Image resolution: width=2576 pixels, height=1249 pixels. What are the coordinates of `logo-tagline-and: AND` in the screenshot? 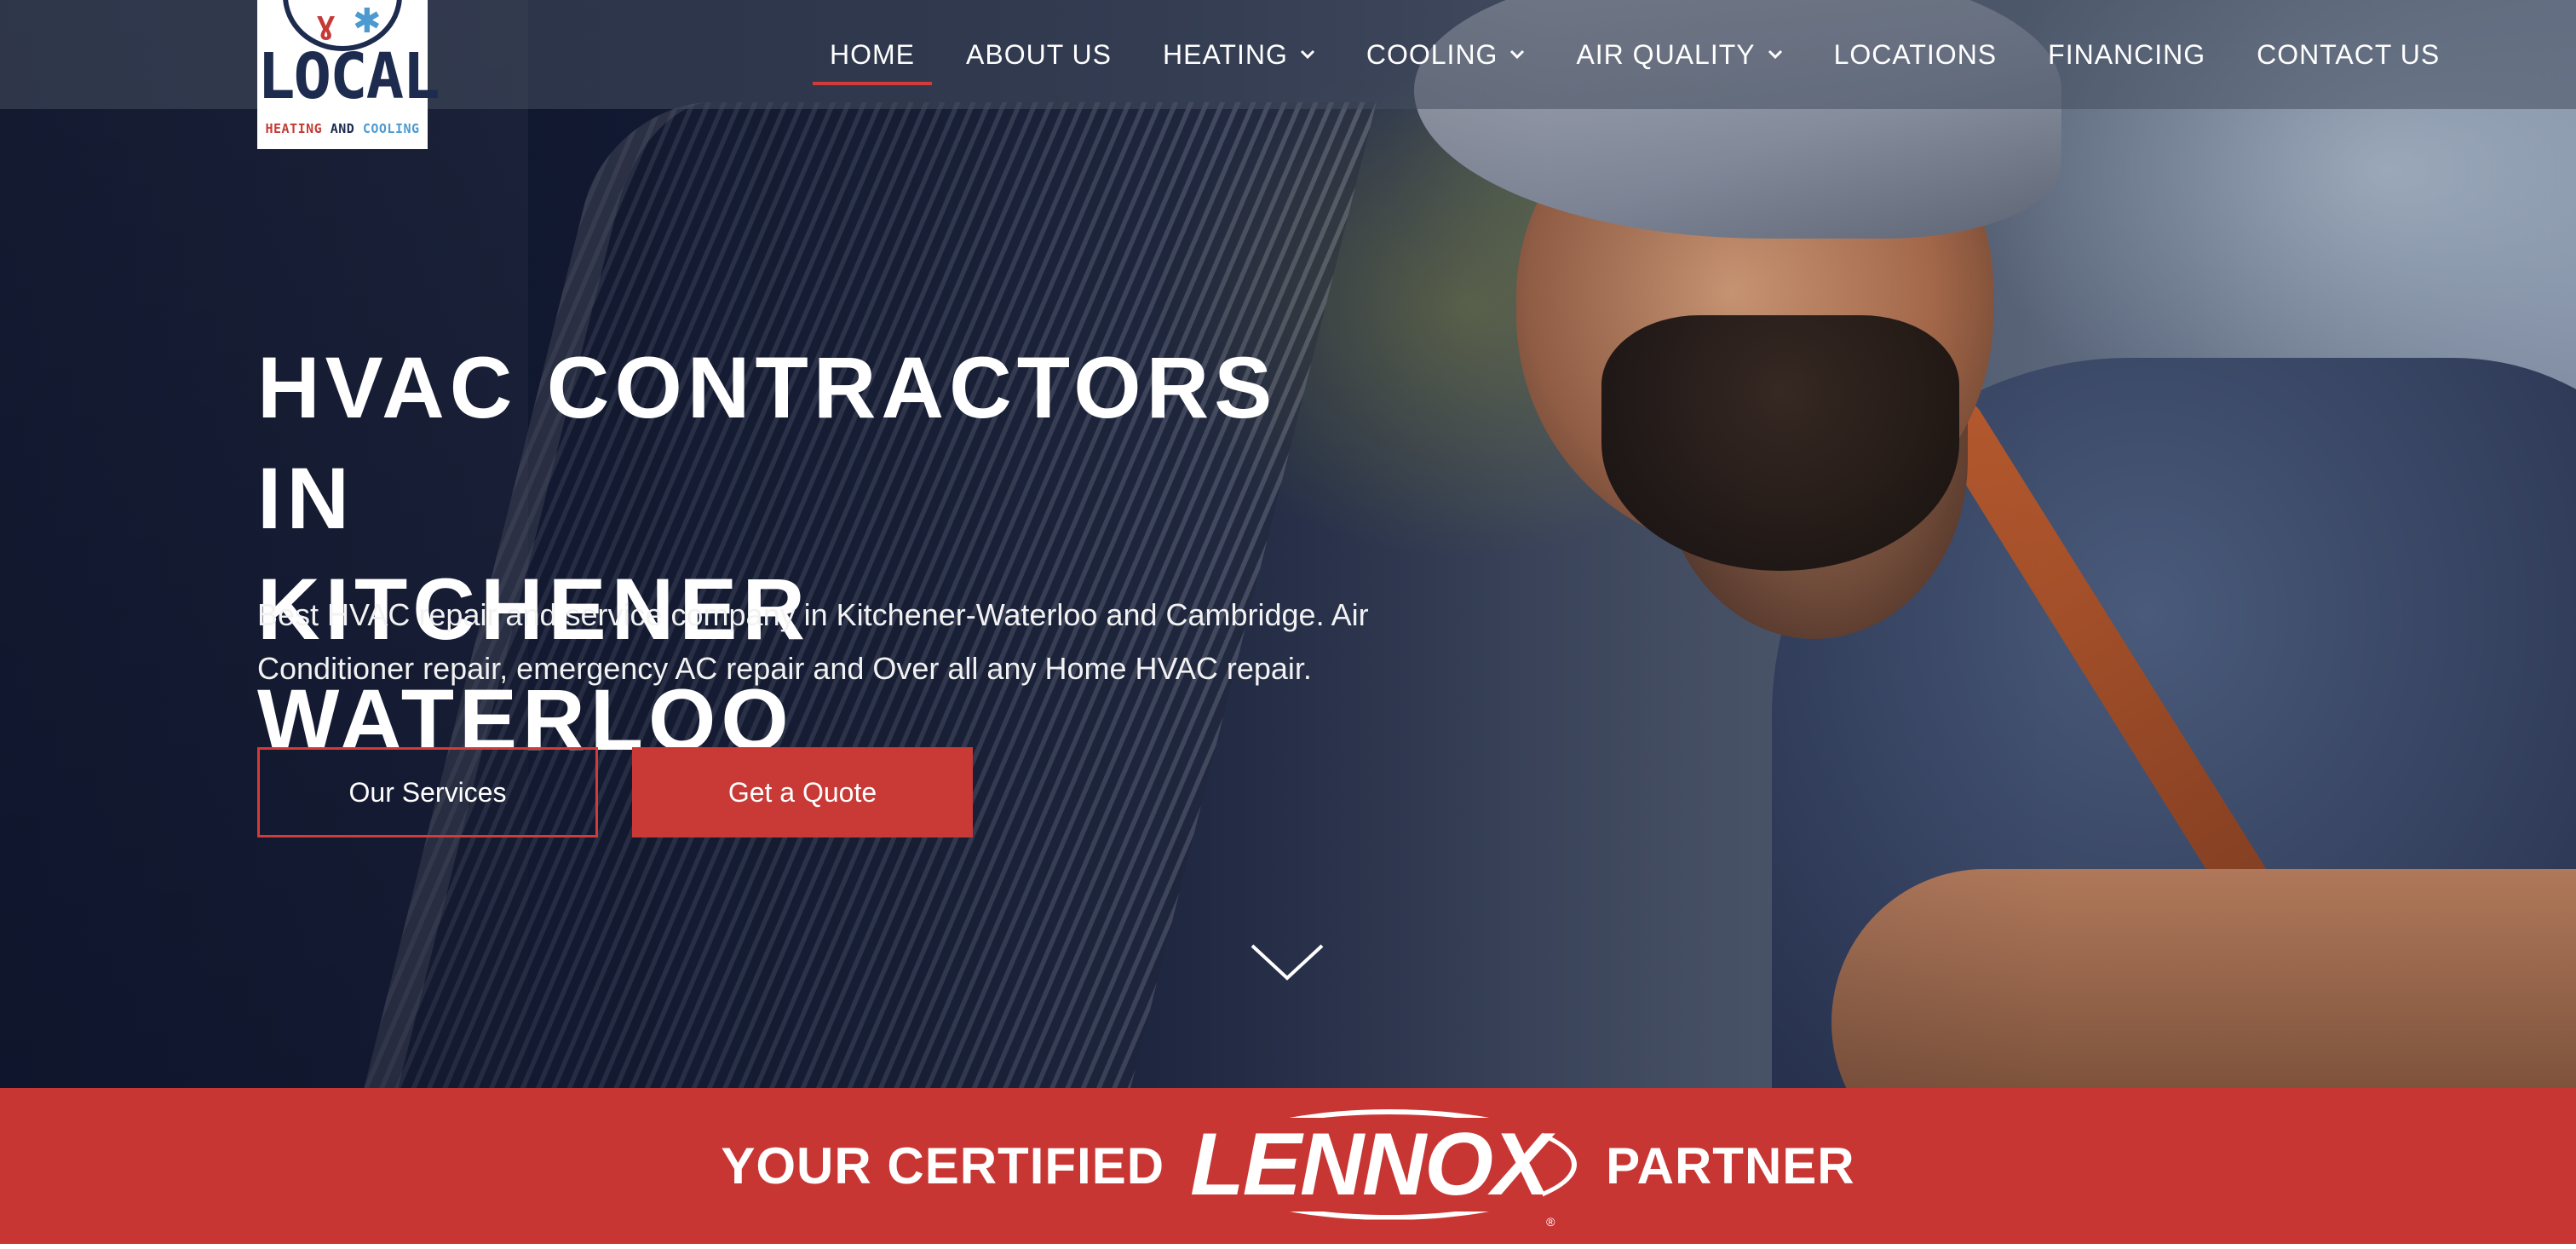 It's located at (342, 128).